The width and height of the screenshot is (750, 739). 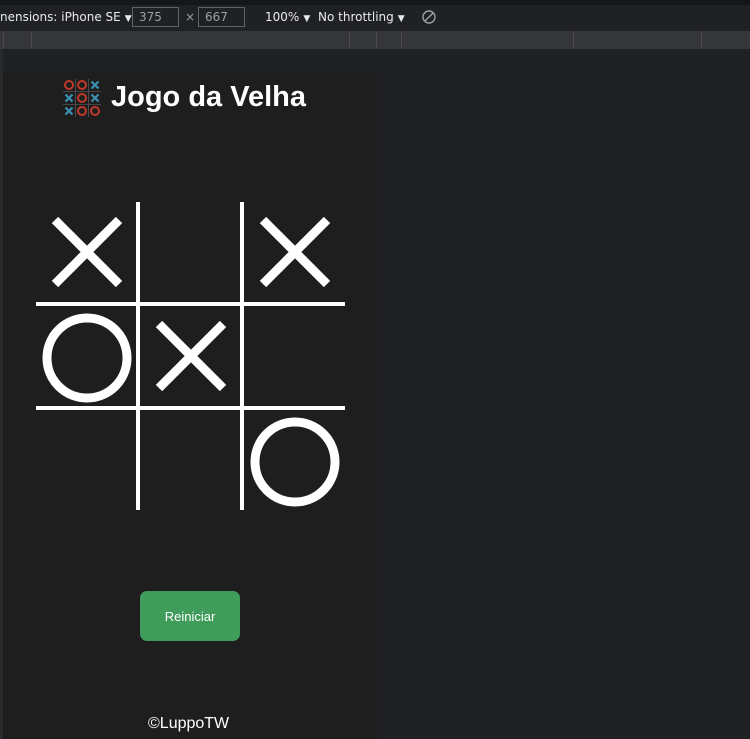 I want to click on throttling-label: No throttling, so click(x=356, y=17).